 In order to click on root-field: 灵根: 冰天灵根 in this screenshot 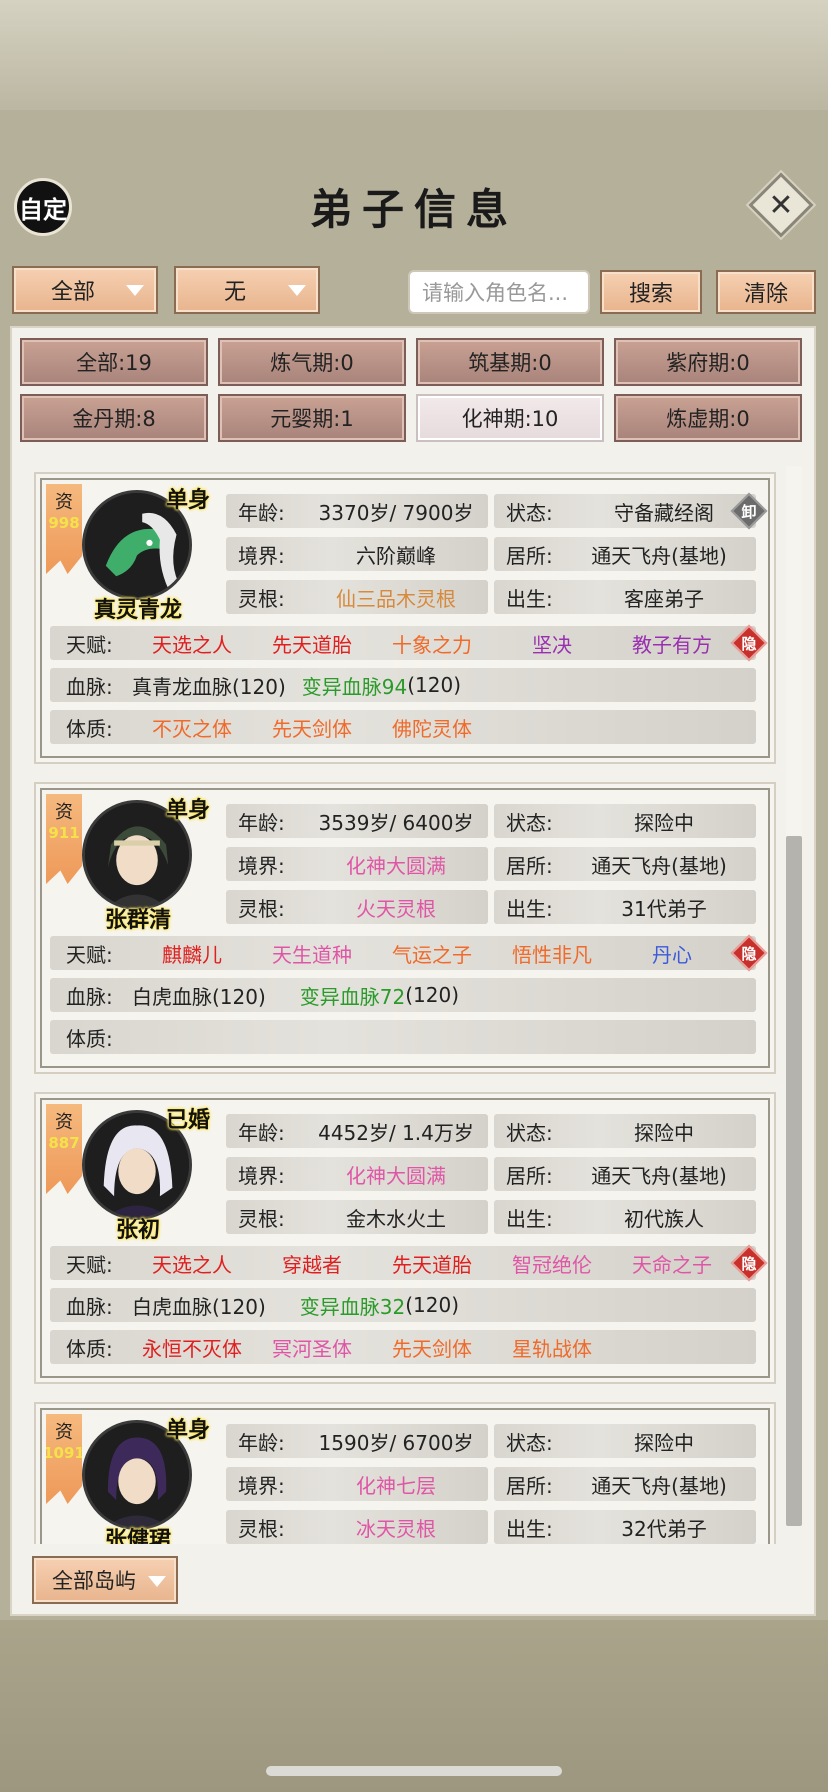, I will do `click(357, 1527)`.